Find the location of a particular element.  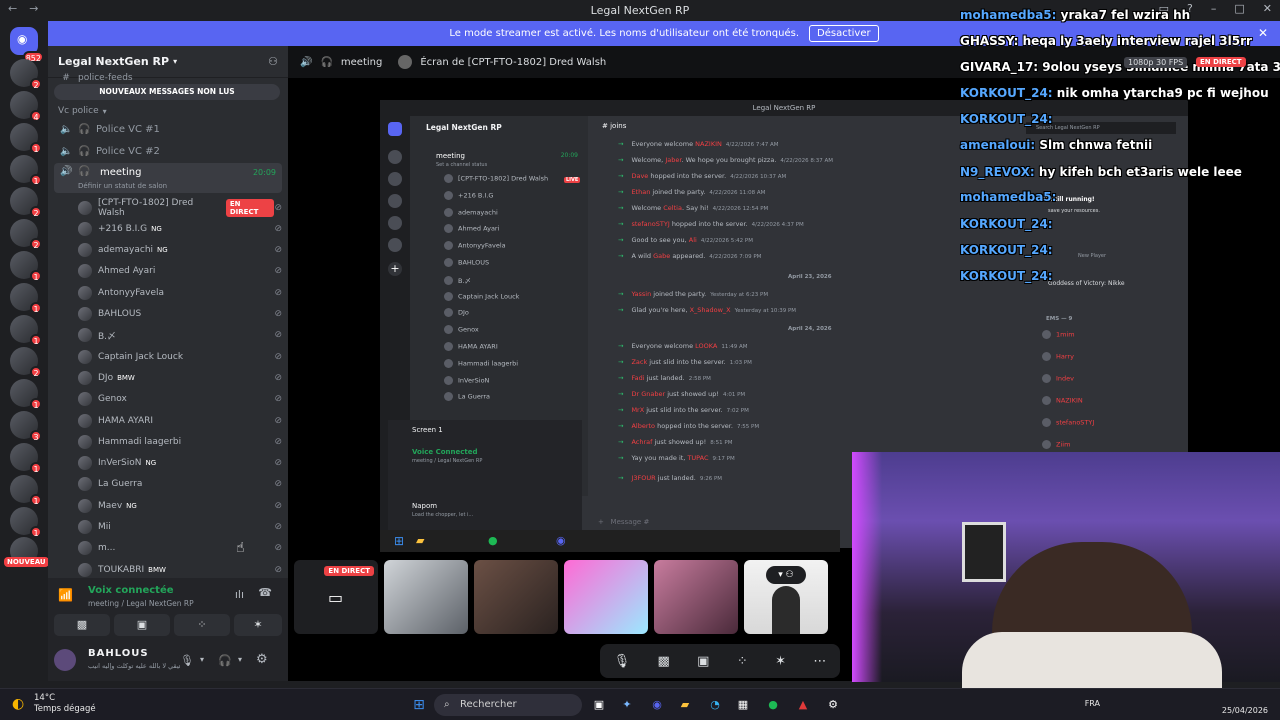

forward-arrow-icon: → is located at coordinates (33, 8).